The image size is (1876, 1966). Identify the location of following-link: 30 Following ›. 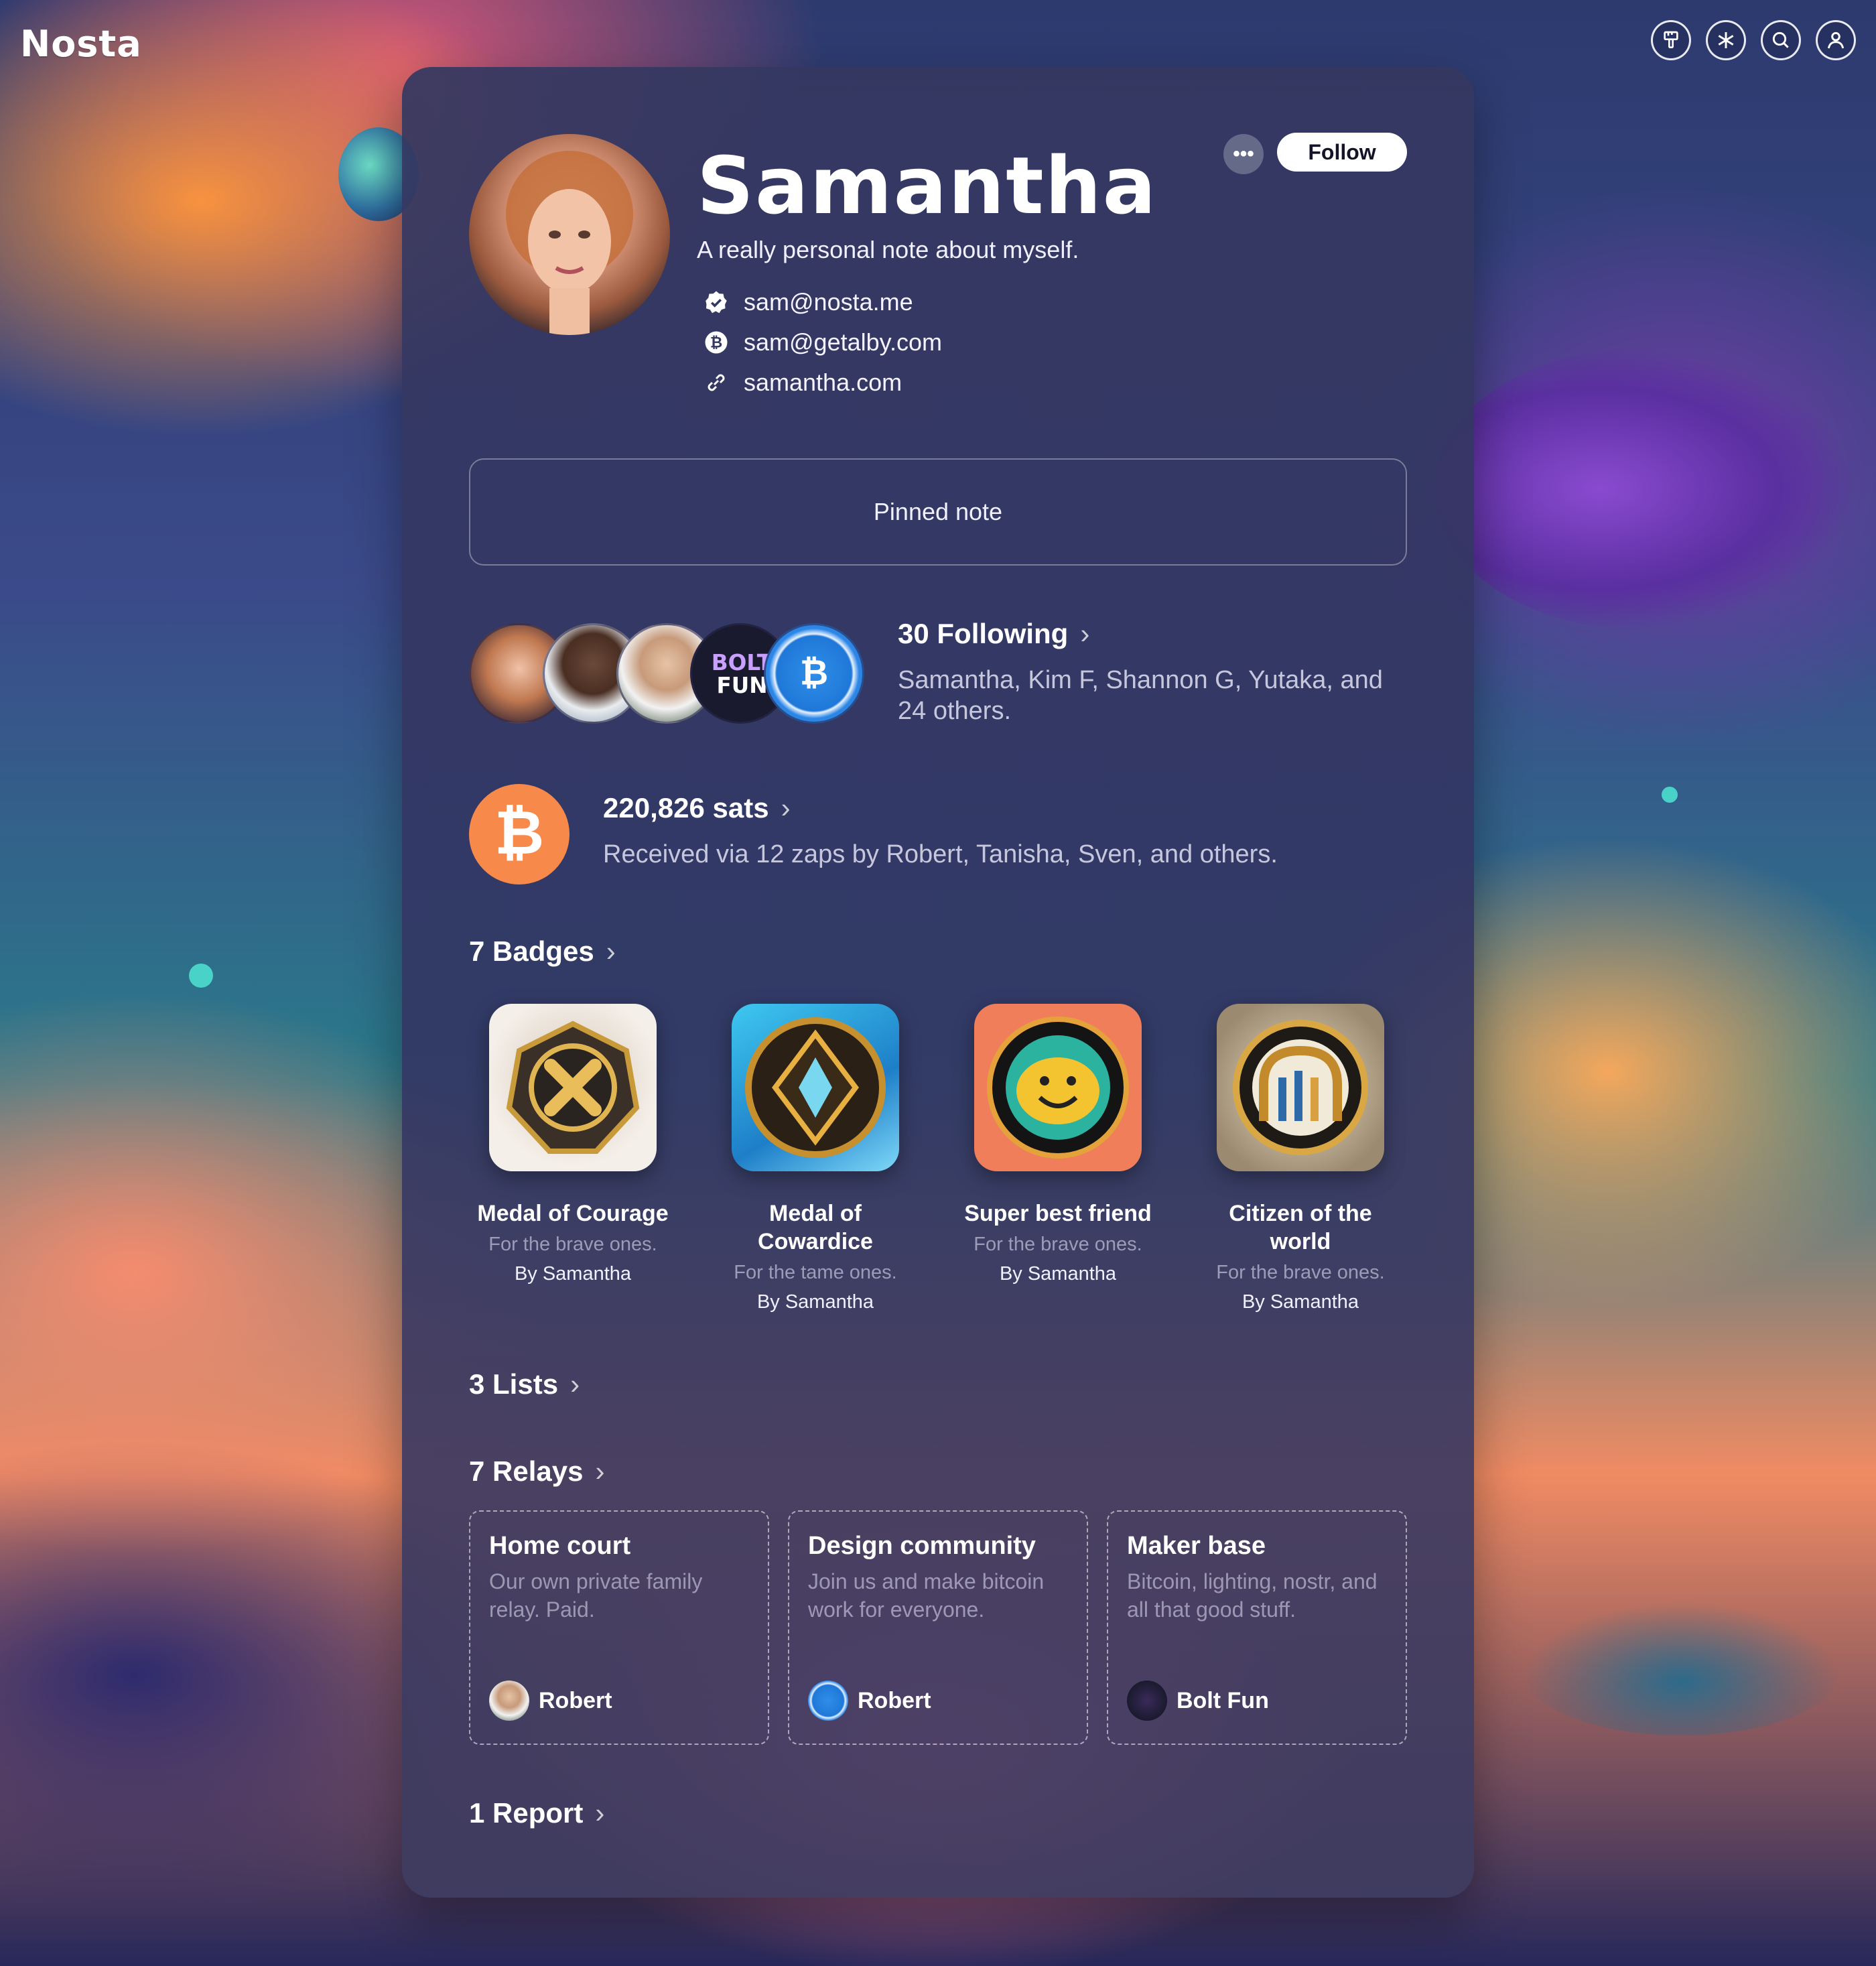
(993, 634).